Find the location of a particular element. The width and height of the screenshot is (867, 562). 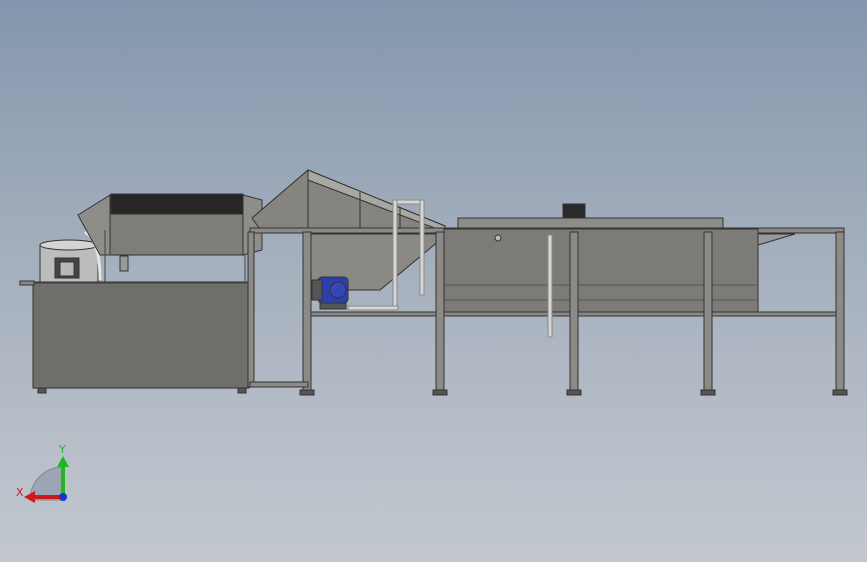

pump-motor is located at coordinates (330, 293).